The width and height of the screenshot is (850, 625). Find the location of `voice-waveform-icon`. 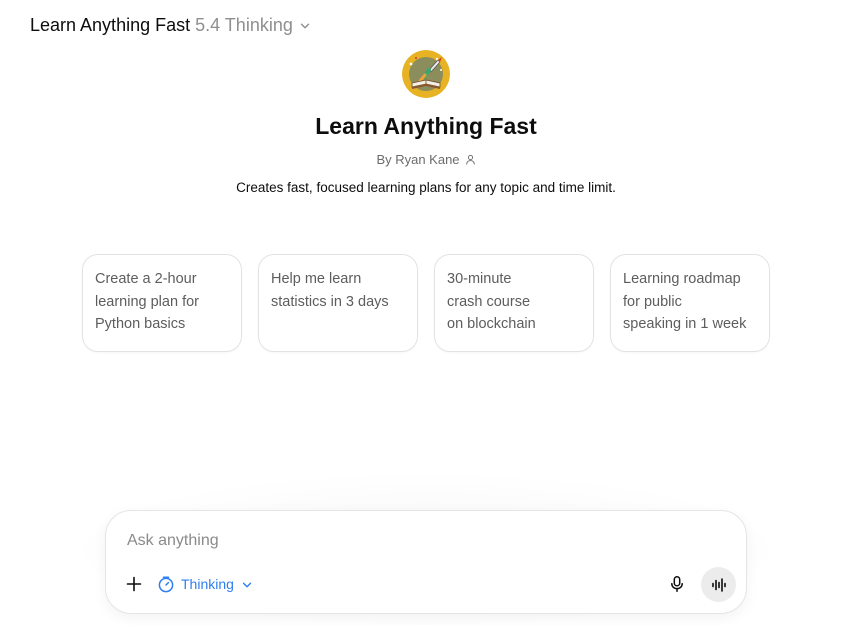

voice-waveform-icon is located at coordinates (718, 584).